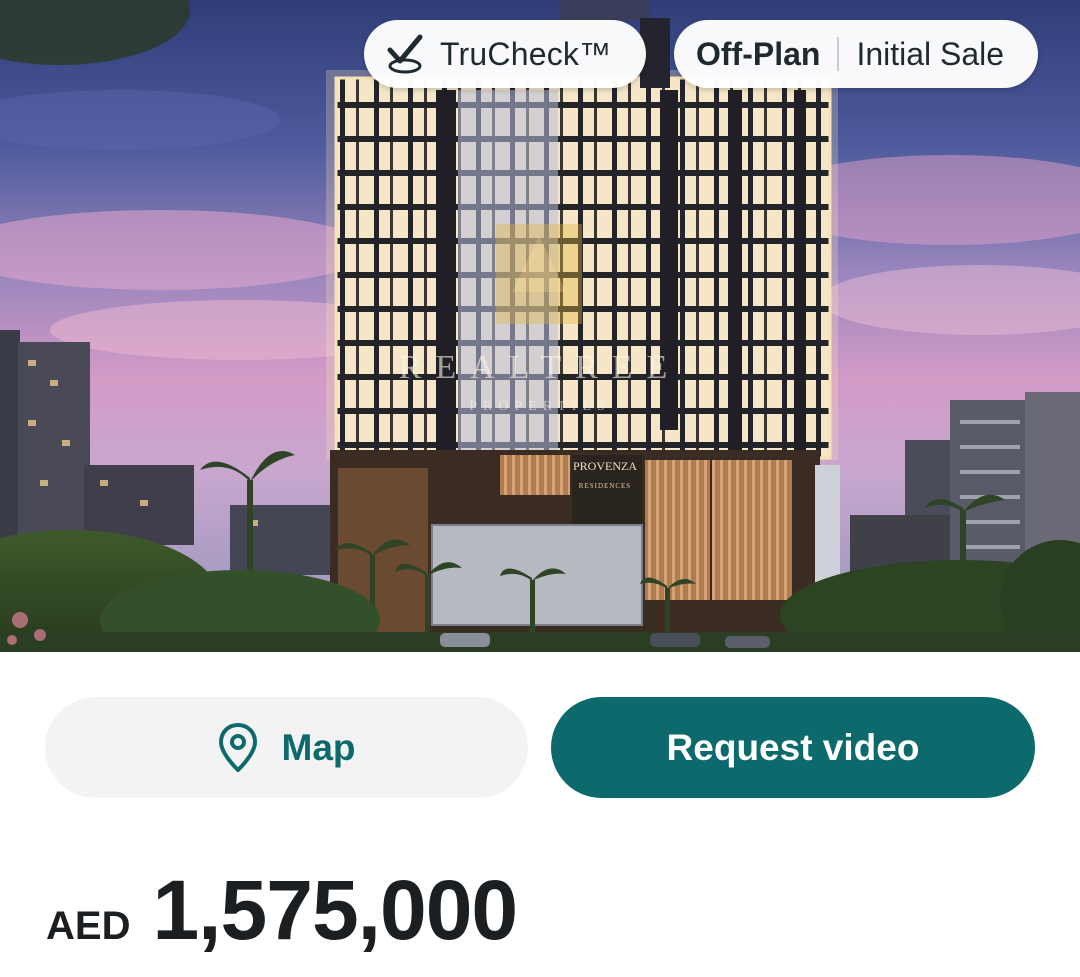  Describe the element at coordinates (605, 486) in the screenshot. I see `building-sign-sub: RESIDENCES` at that location.